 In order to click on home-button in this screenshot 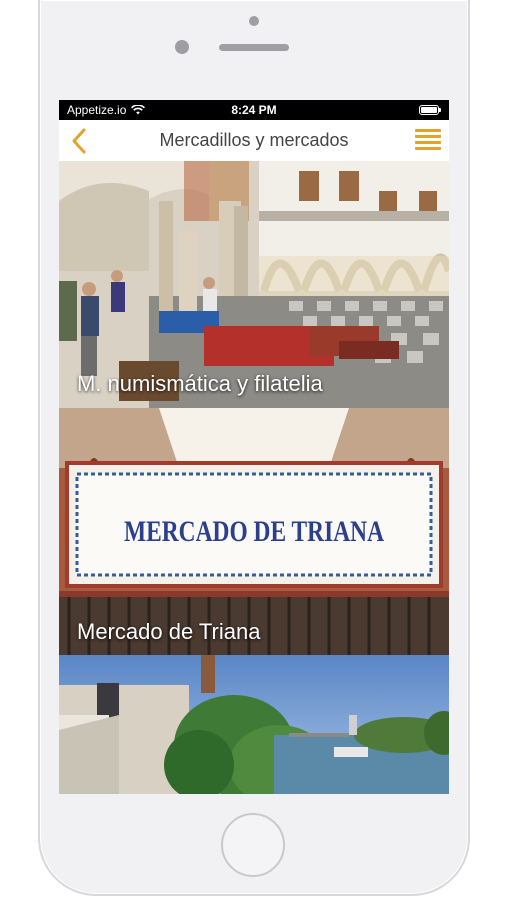, I will do `click(253, 845)`.